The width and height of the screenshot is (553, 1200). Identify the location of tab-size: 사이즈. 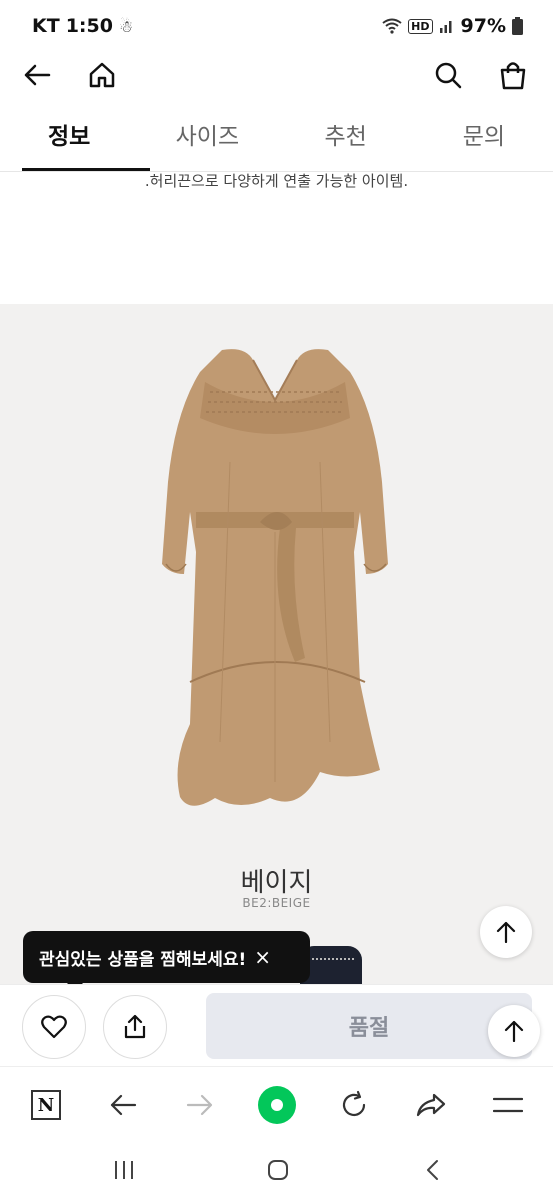
(207, 139).